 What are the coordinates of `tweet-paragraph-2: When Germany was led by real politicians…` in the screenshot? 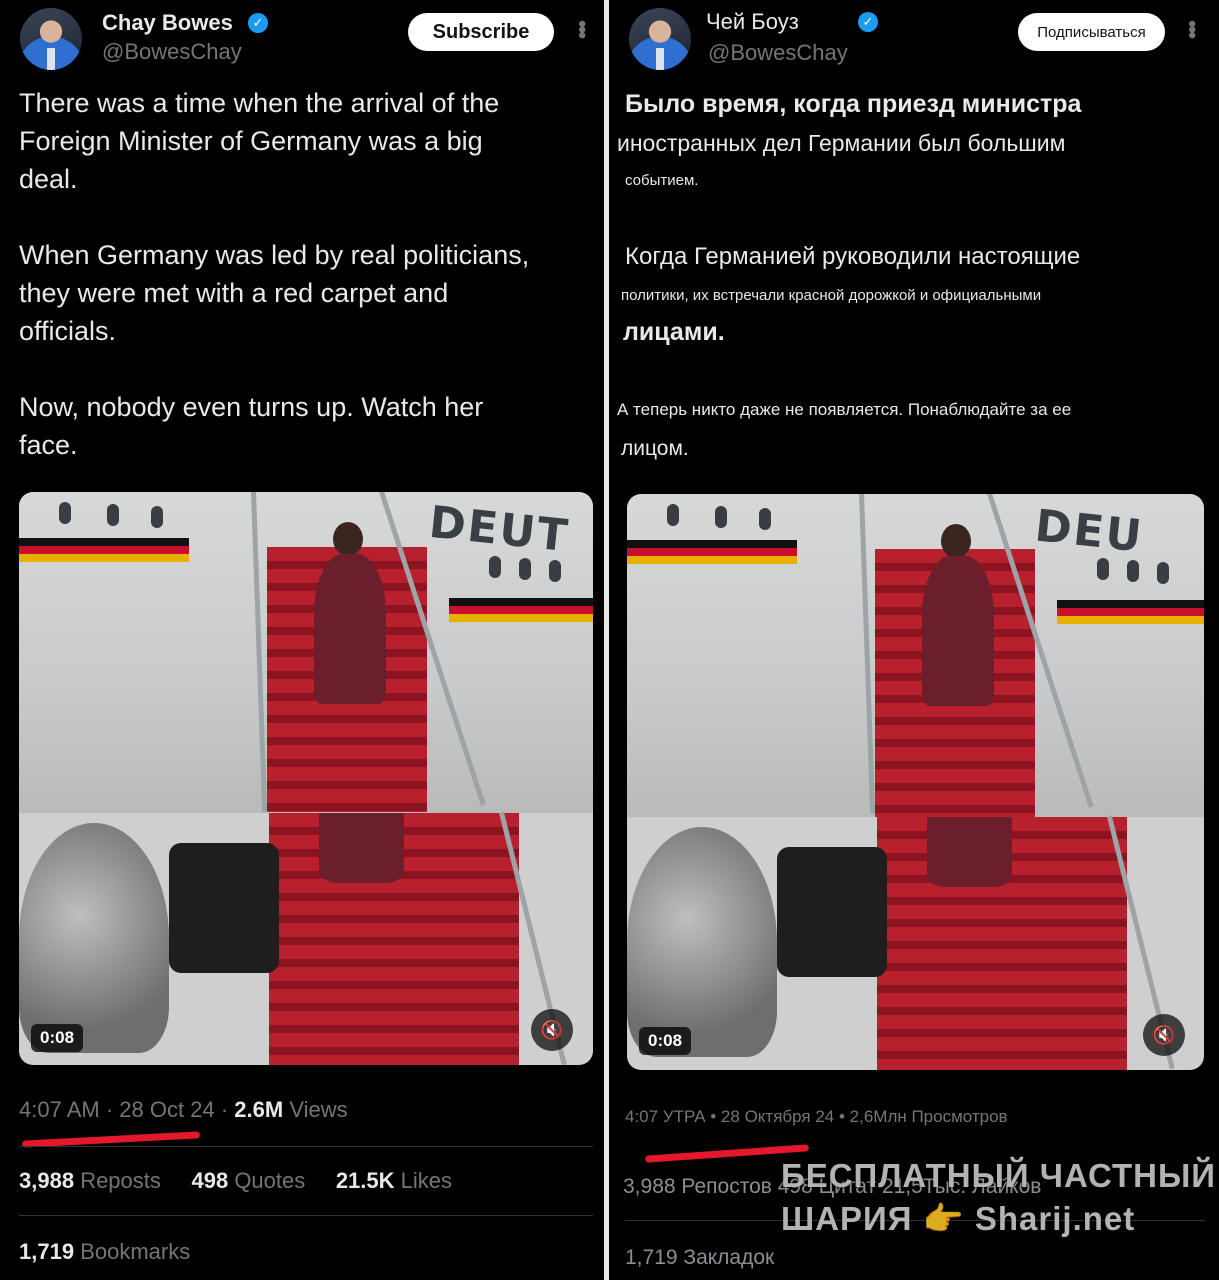 It's located at (274, 293).